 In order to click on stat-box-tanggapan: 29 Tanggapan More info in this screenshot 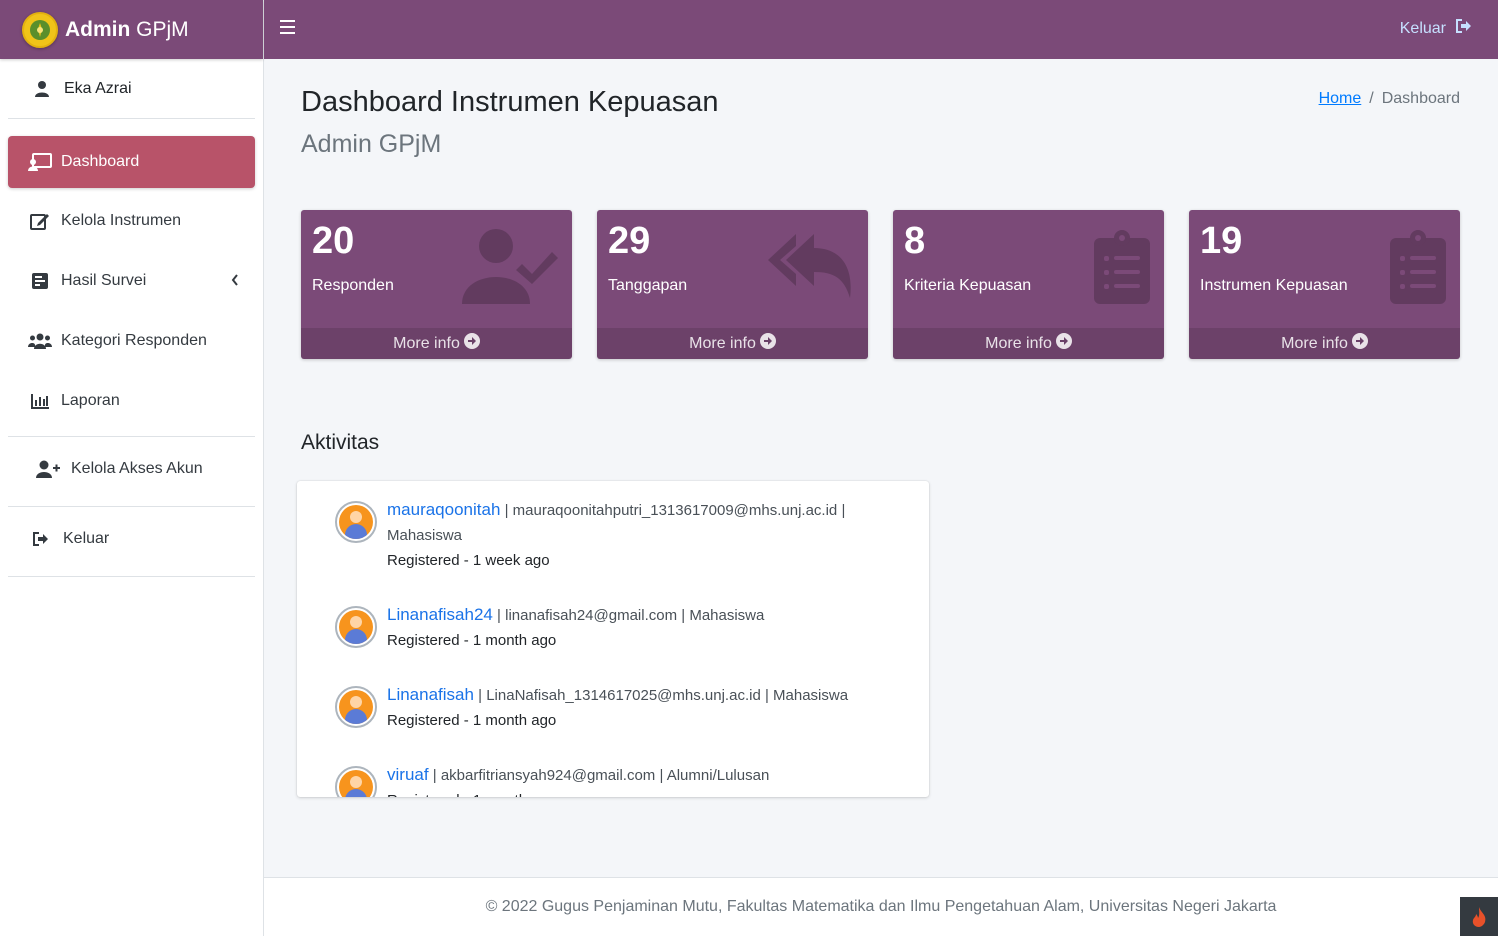, I will do `click(732, 284)`.